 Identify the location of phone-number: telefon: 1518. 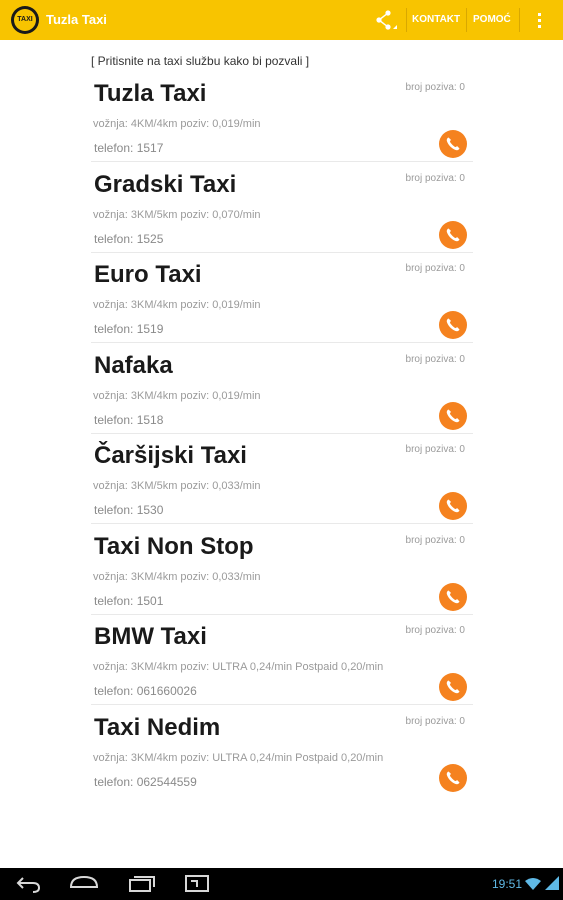
(129, 420).